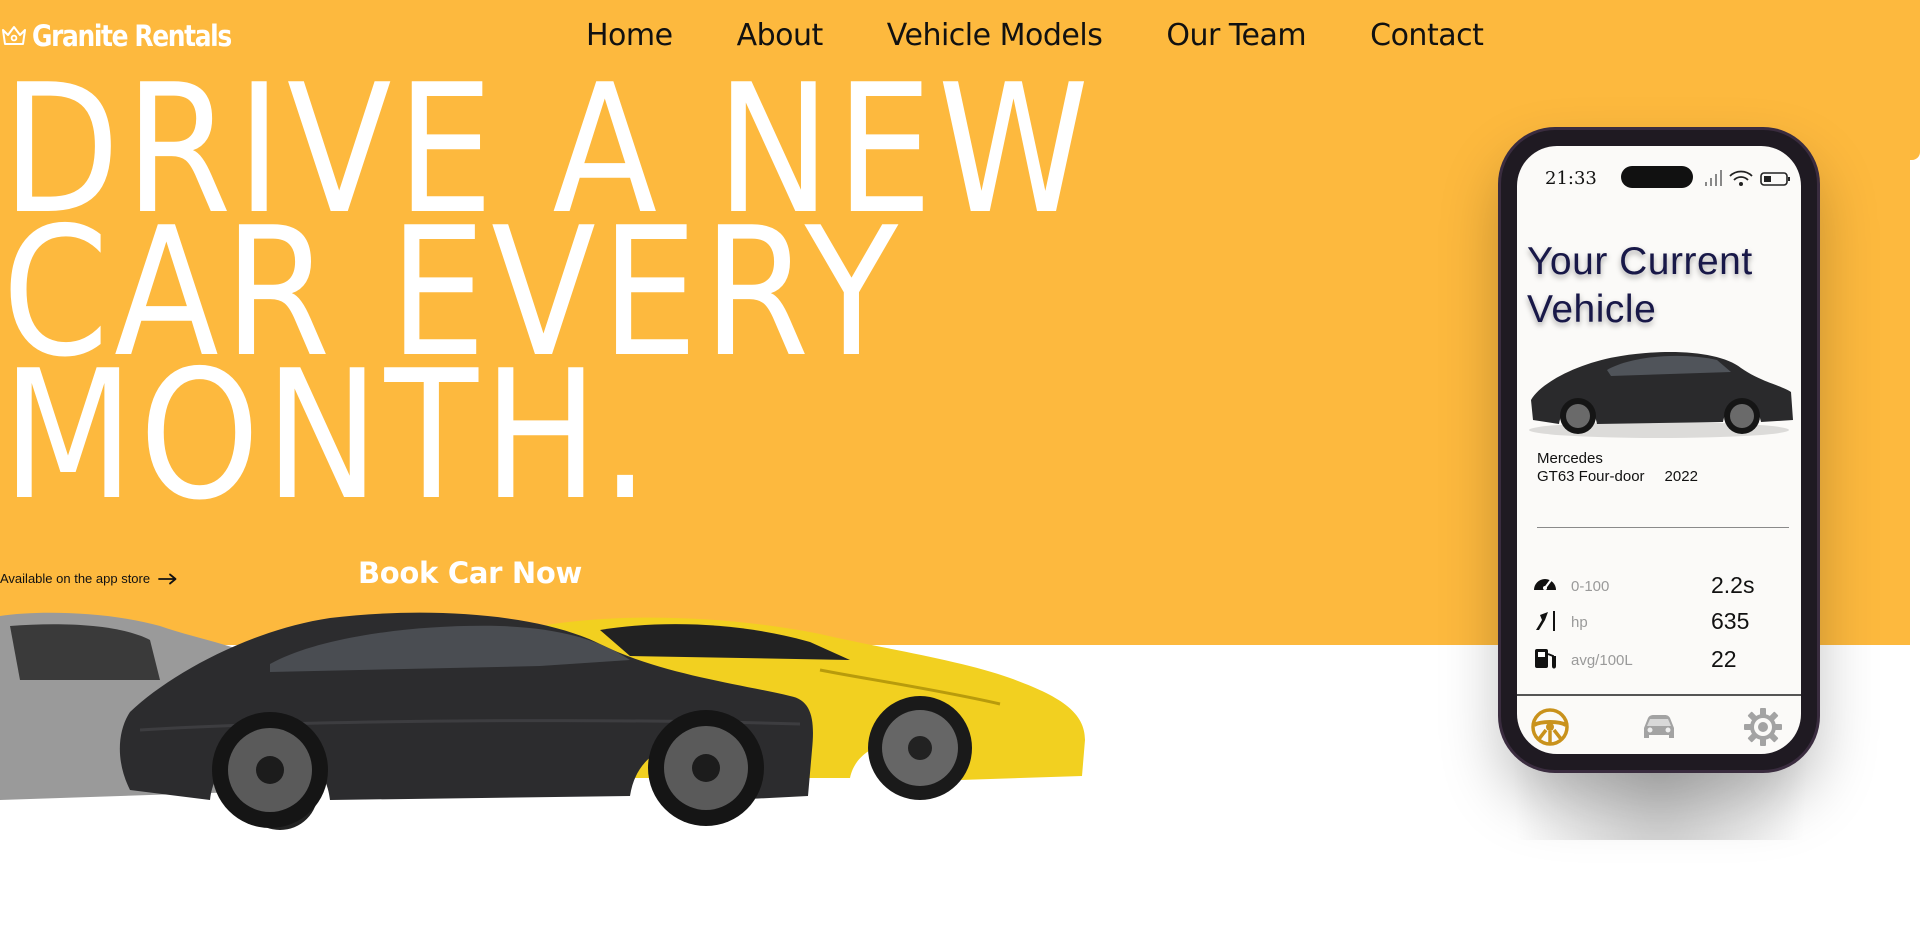 The width and height of the screenshot is (1920, 937). What do you see at coordinates (1545, 621) in the screenshot?
I see `horsepower-arrow-icon` at bounding box center [1545, 621].